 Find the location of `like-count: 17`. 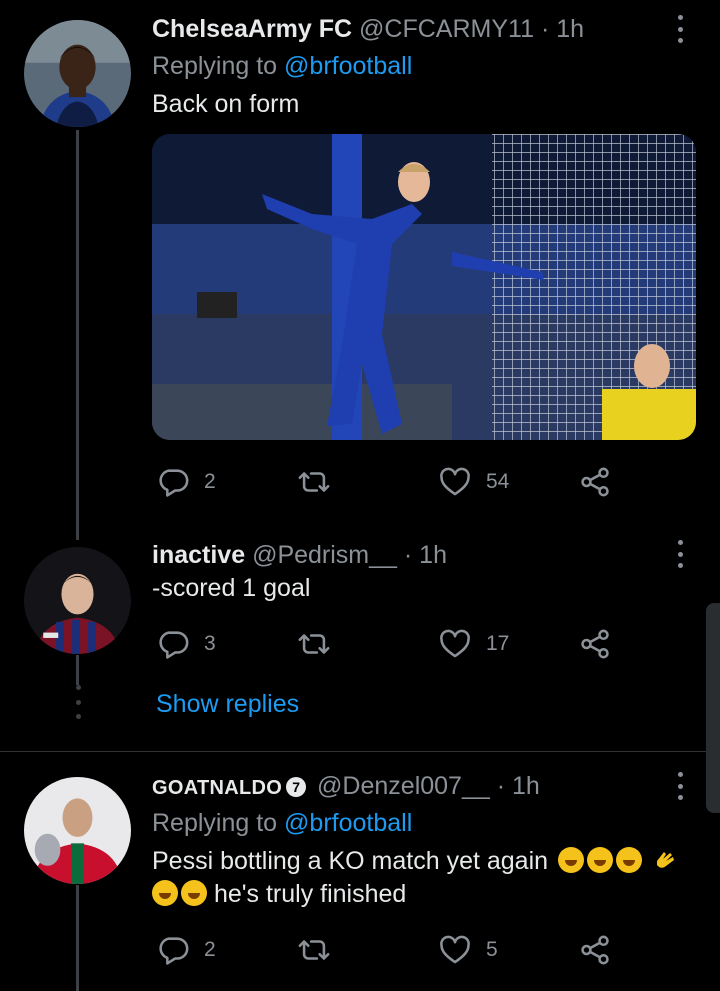

like-count: 17 is located at coordinates (498, 643).